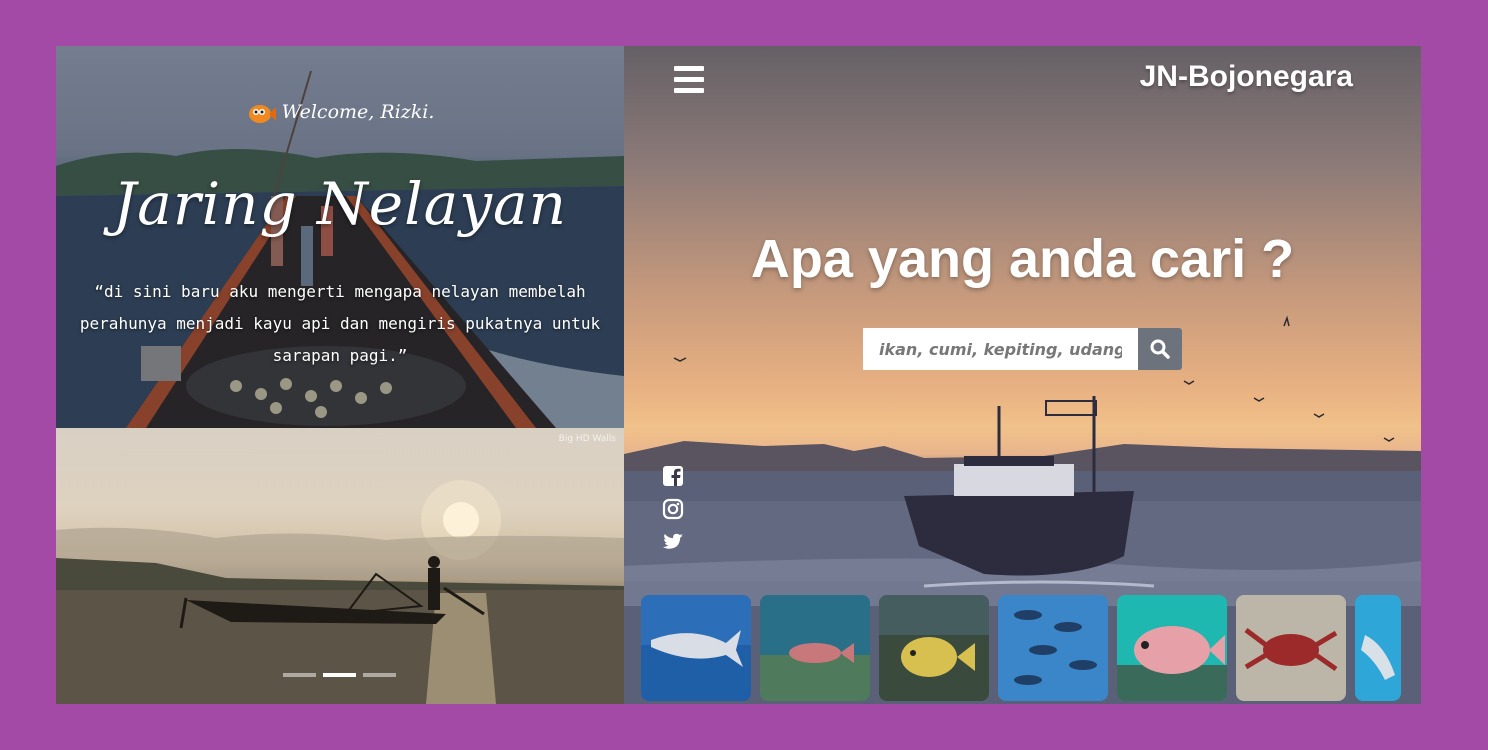  What do you see at coordinates (696, 648) in the screenshot?
I see `thumbnail-tuna` at bounding box center [696, 648].